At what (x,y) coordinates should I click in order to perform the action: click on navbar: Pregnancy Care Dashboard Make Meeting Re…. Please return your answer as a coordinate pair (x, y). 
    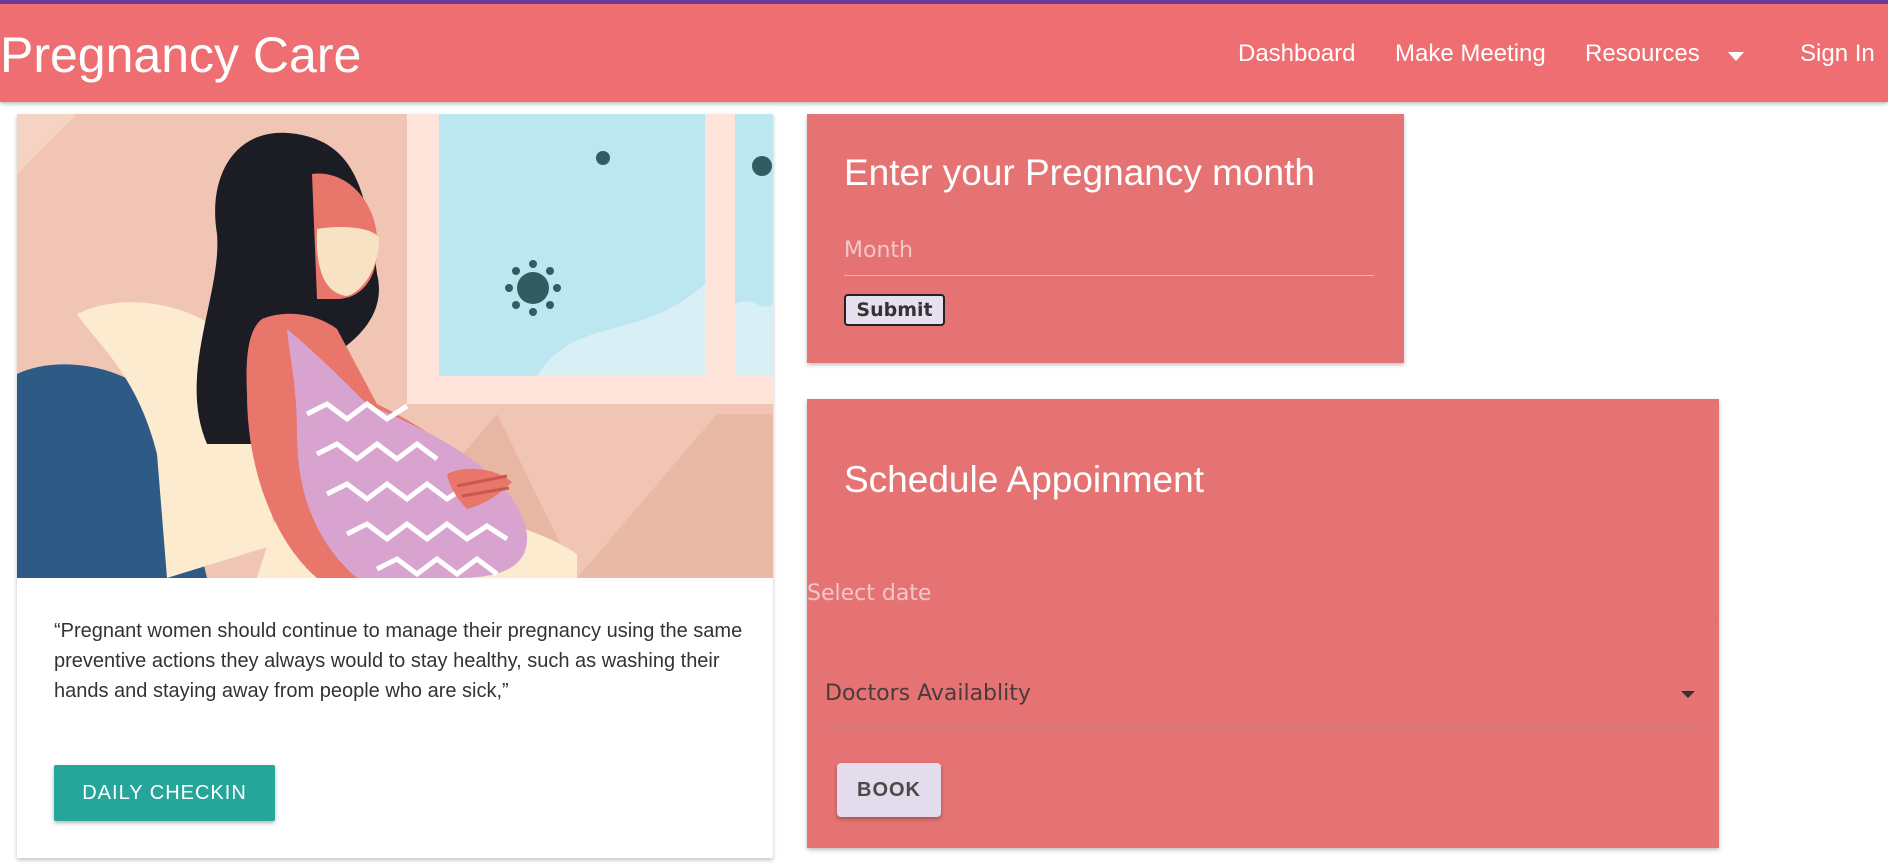
    Looking at the image, I should click on (944, 53).